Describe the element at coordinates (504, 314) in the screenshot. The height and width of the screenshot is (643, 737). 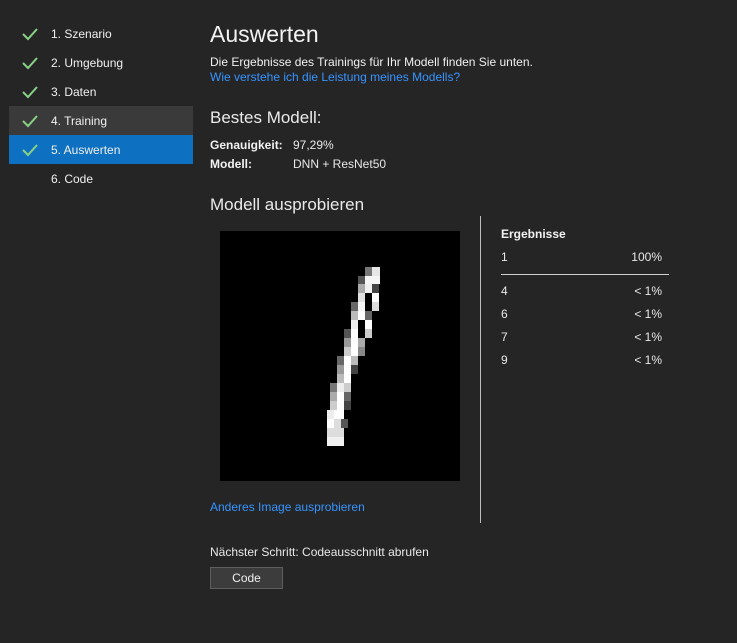
I see `result-class: 6` at that location.